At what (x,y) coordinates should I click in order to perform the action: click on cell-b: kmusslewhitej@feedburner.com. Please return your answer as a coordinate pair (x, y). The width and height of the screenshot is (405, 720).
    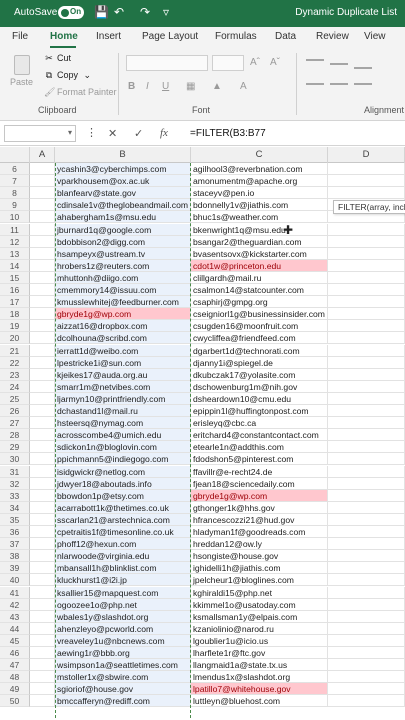
    Looking at the image, I should click on (123, 302).